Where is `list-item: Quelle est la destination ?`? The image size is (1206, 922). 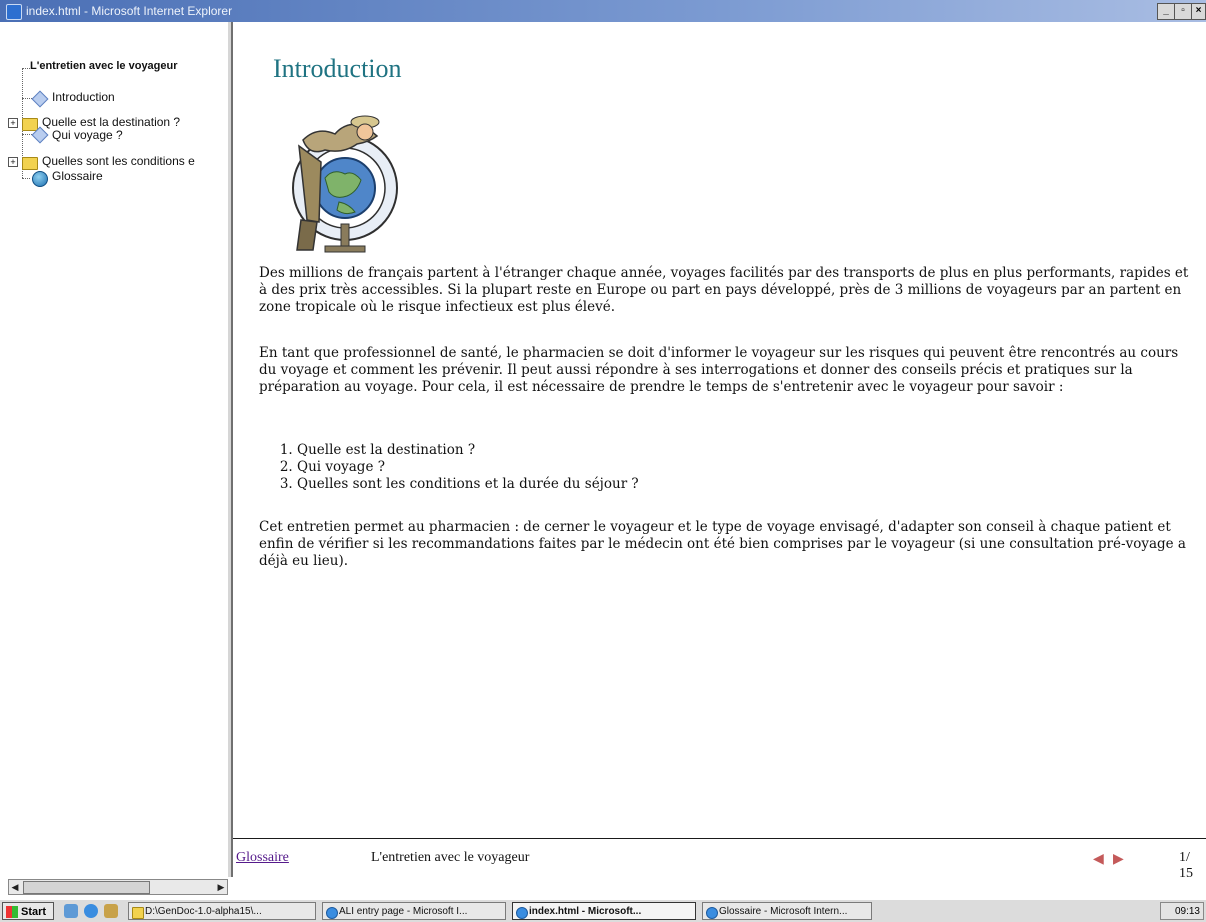
list-item: Quelle est la destination ? is located at coordinates (697, 450).